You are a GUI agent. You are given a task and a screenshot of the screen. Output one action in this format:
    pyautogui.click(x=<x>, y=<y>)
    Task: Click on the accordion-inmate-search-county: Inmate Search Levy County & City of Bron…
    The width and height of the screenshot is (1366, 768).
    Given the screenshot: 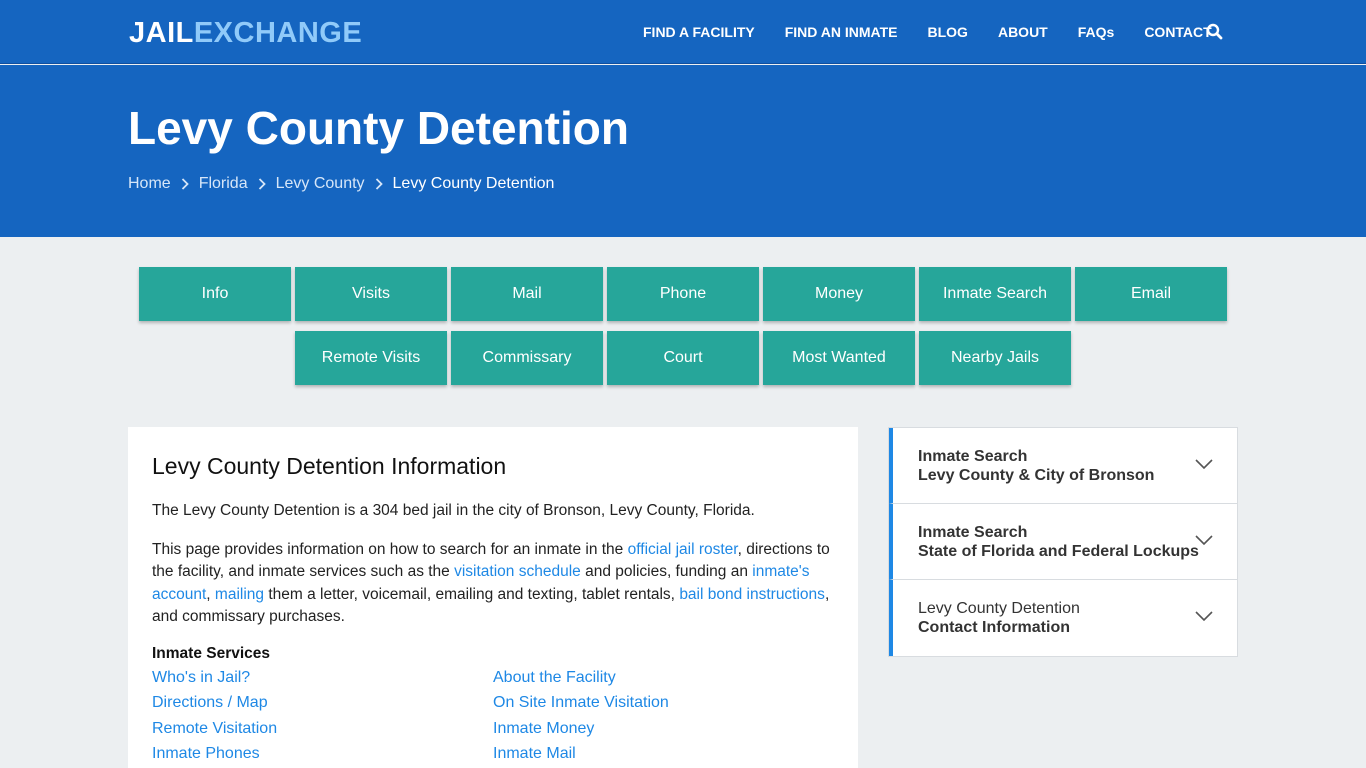 What is the action you would take?
    pyautogui.click(x=1063, y=466)
    